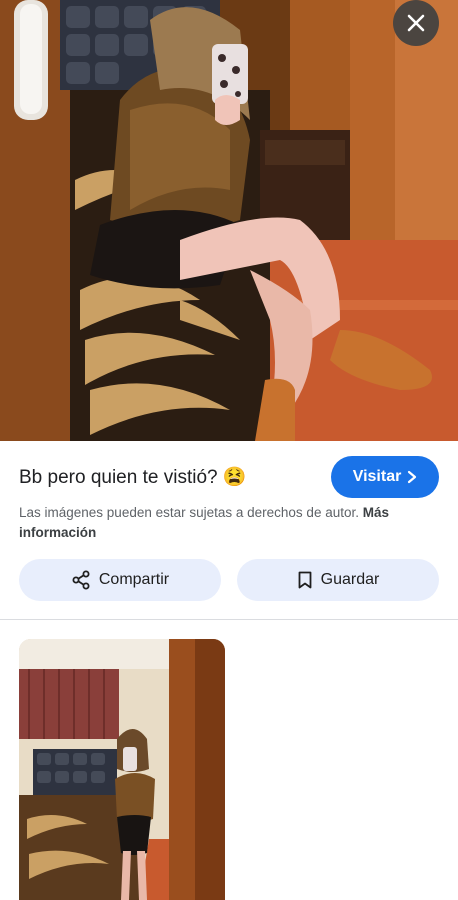 This screenshot has width=458, height=900. What do you see at coordinates (229, 580) in the screenshot?
I see `action-bar: Compartir Guardar` at bounding box center [229, 580].